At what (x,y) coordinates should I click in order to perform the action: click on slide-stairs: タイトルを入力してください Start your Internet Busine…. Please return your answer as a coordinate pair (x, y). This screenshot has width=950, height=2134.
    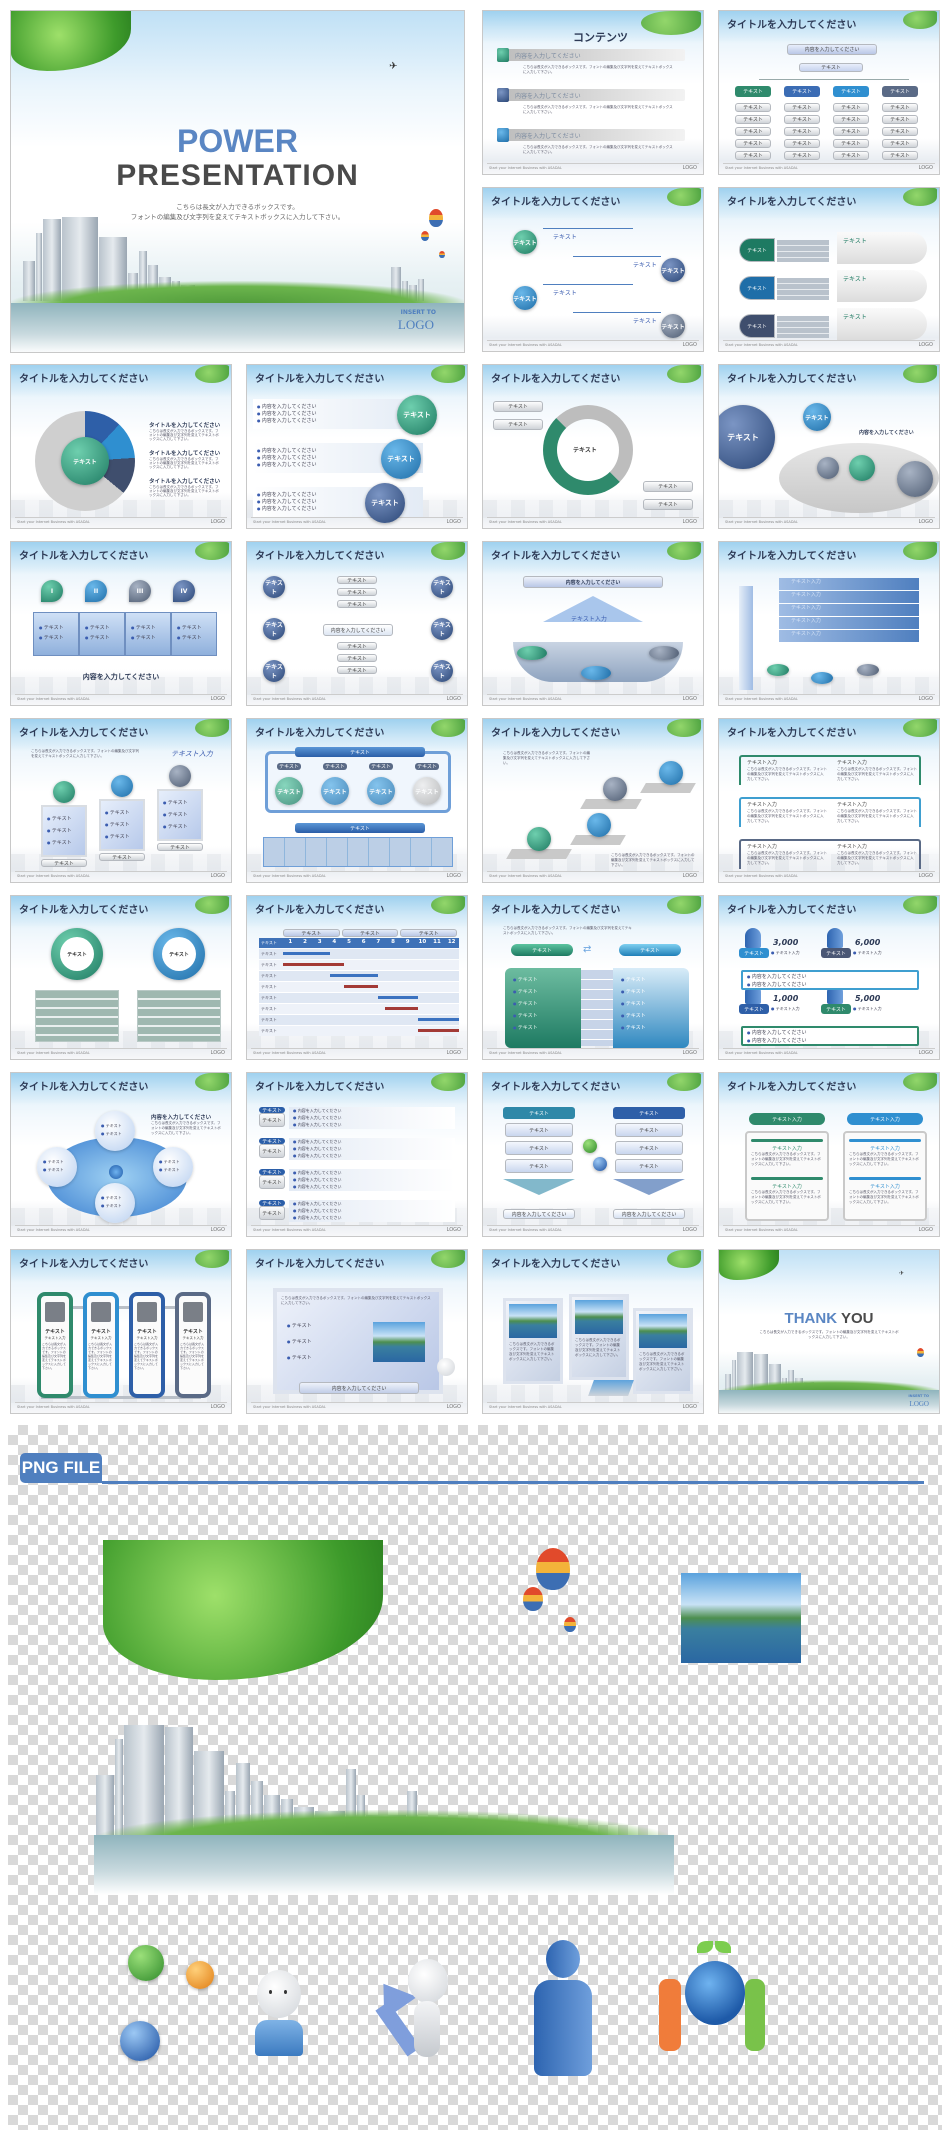
    Looking at the image, I should click on (593, 800).